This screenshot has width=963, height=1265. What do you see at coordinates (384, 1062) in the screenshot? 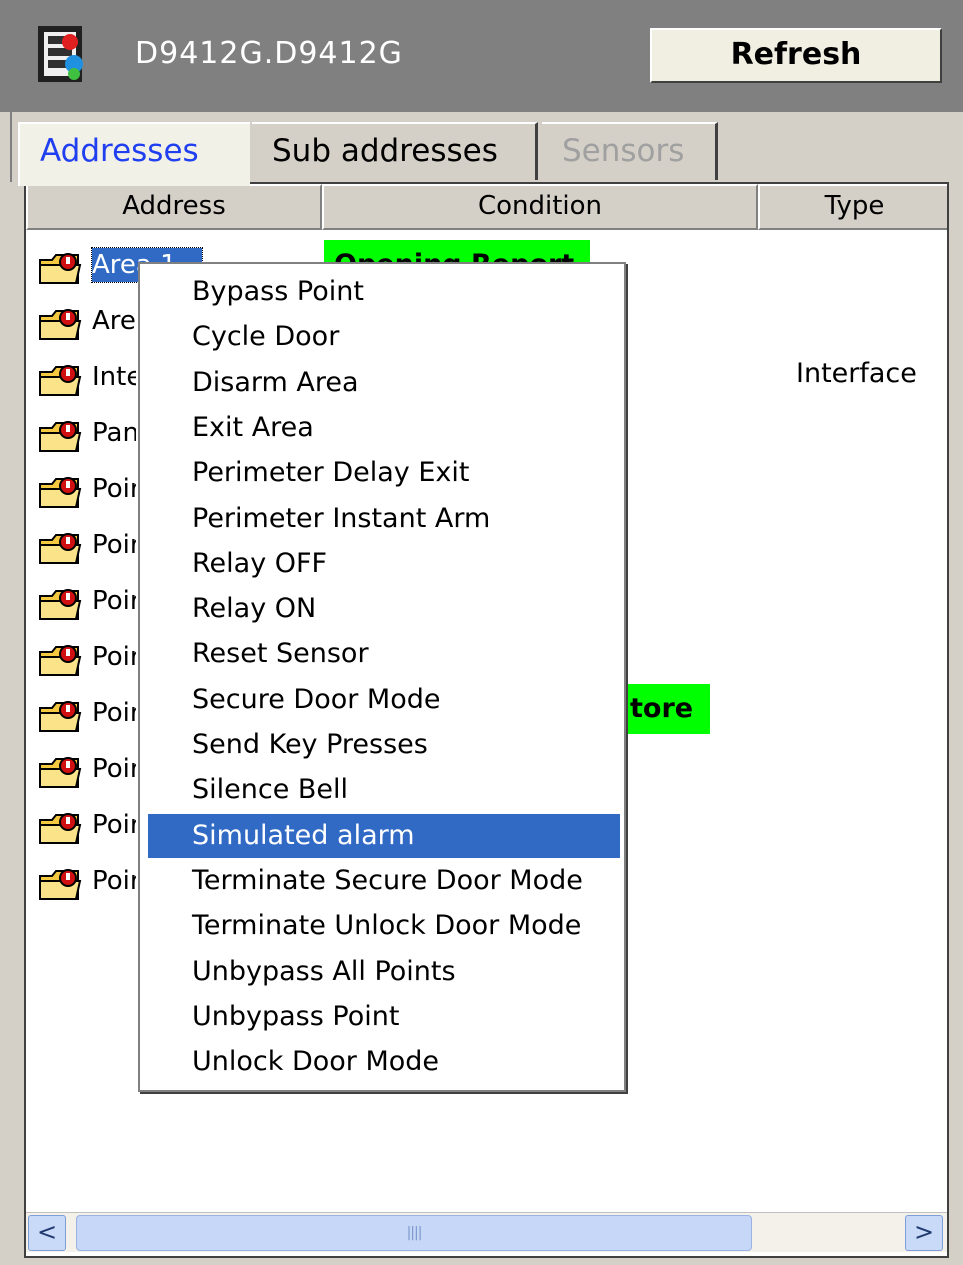
I see `menu-item-unlock-door-mode: Unlock Door Mode` at bounding box center [384, 1062].